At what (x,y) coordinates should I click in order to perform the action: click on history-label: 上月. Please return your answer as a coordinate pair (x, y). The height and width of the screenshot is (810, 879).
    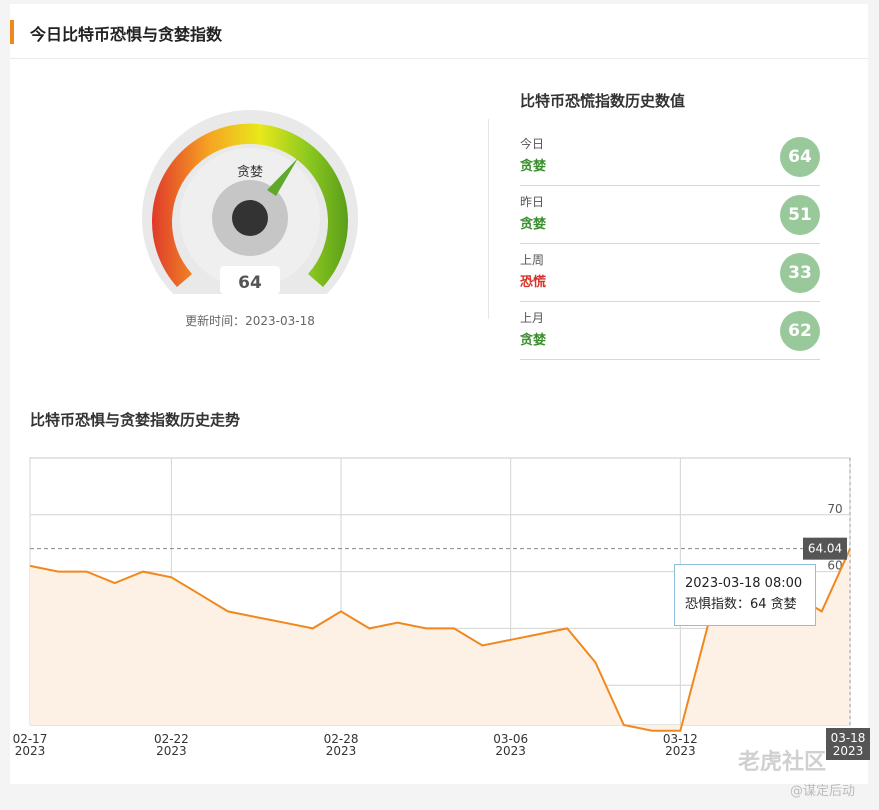
    Looking at the image, I should click on (532, 318).